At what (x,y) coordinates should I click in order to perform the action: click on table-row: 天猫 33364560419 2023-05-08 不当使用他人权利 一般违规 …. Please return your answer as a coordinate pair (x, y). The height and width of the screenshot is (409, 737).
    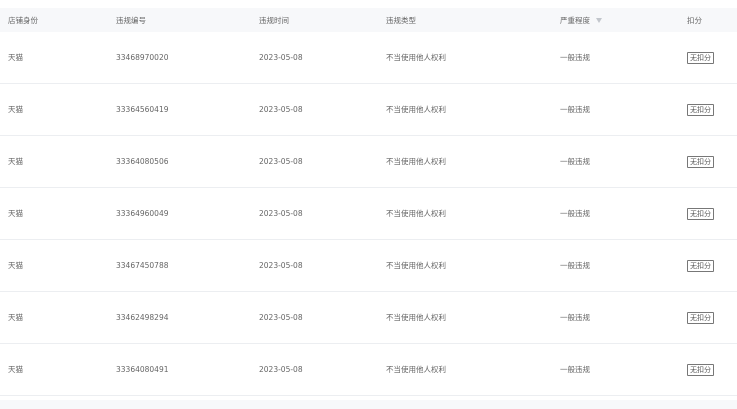
    Looking at the image, I should click on (368, 110).